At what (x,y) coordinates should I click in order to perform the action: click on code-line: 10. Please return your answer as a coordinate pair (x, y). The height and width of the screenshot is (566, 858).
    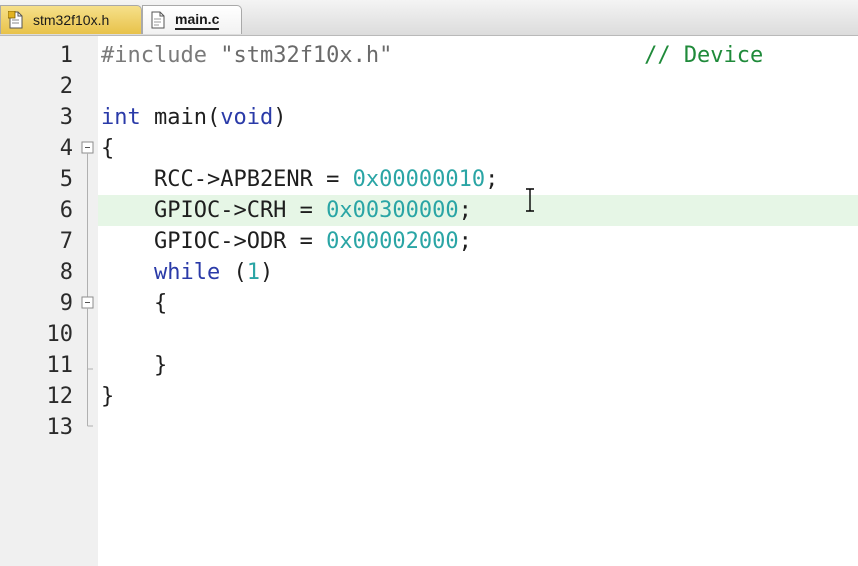
    Looking at the image, I should click on (429, 334).